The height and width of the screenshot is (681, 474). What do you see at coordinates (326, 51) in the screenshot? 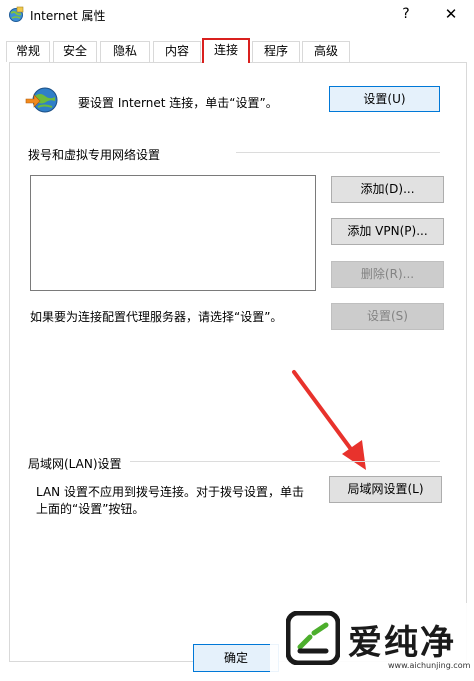
I see `tab-advanced: 高级` at bounding box center [326, 51].